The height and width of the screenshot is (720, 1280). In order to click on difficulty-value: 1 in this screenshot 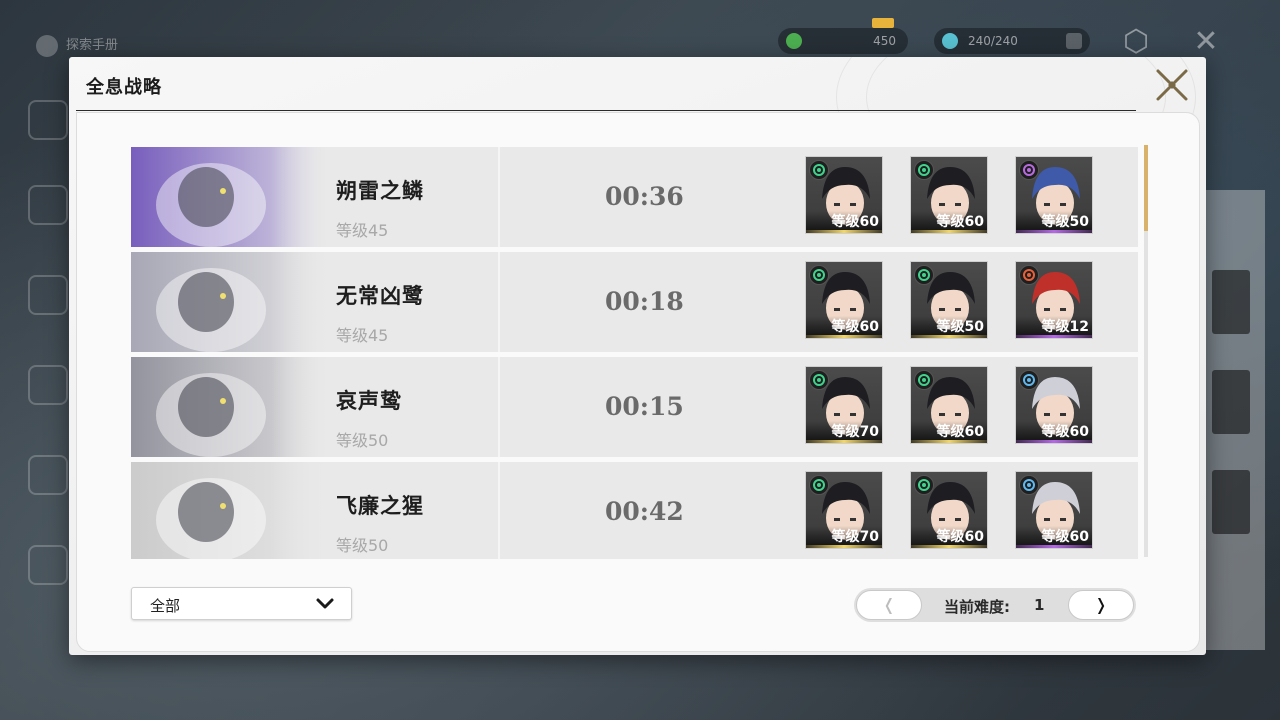, I will do `click(1039, 605)`.